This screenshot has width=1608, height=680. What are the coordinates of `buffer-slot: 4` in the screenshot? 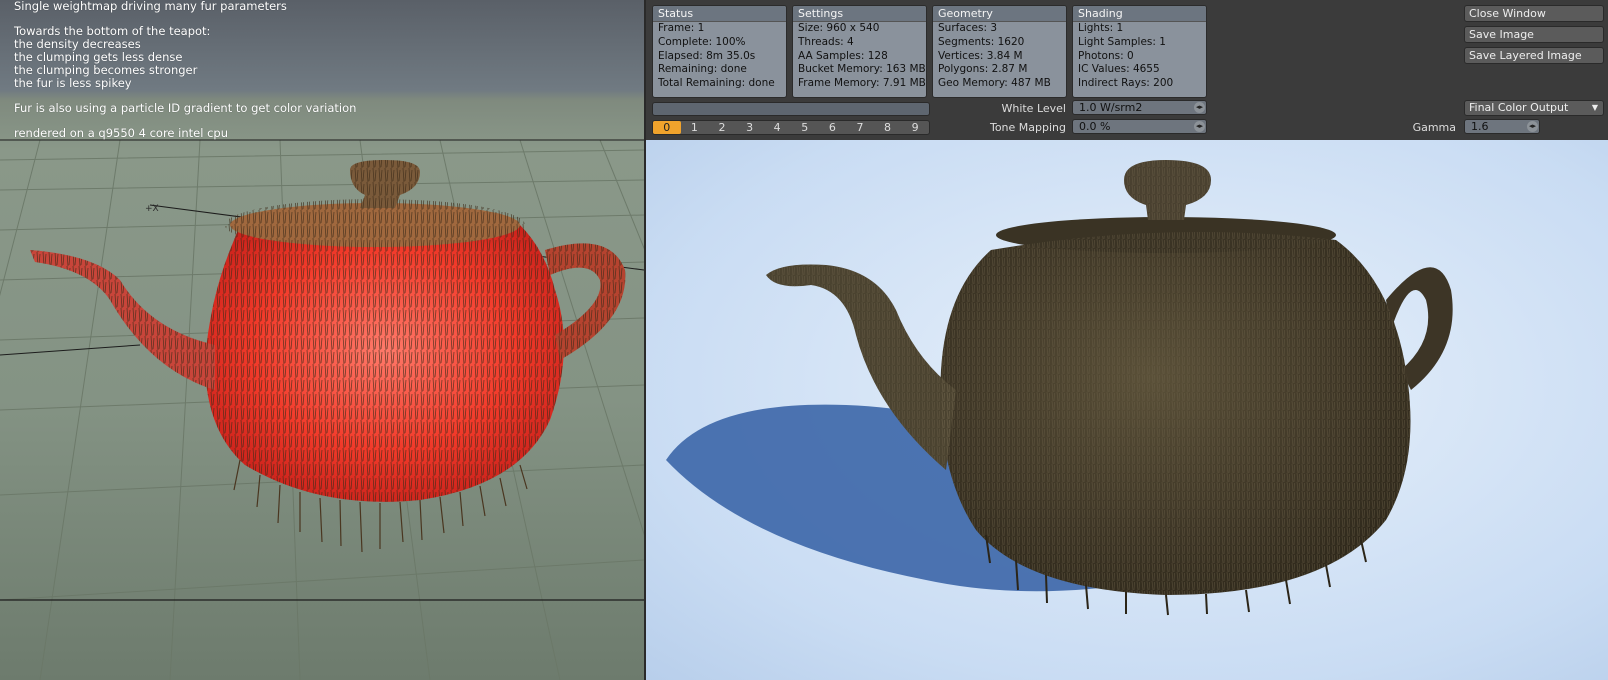 It's located at (777, 127).